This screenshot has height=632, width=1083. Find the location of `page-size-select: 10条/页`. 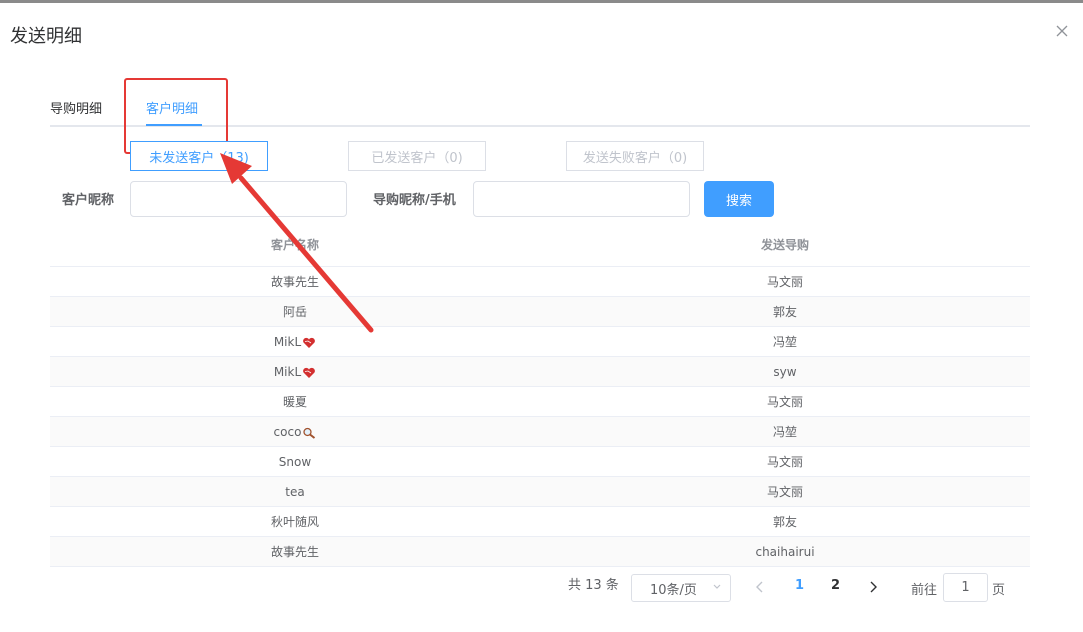

page-size-select: 10条/页 is located at coordinates (681, 588).